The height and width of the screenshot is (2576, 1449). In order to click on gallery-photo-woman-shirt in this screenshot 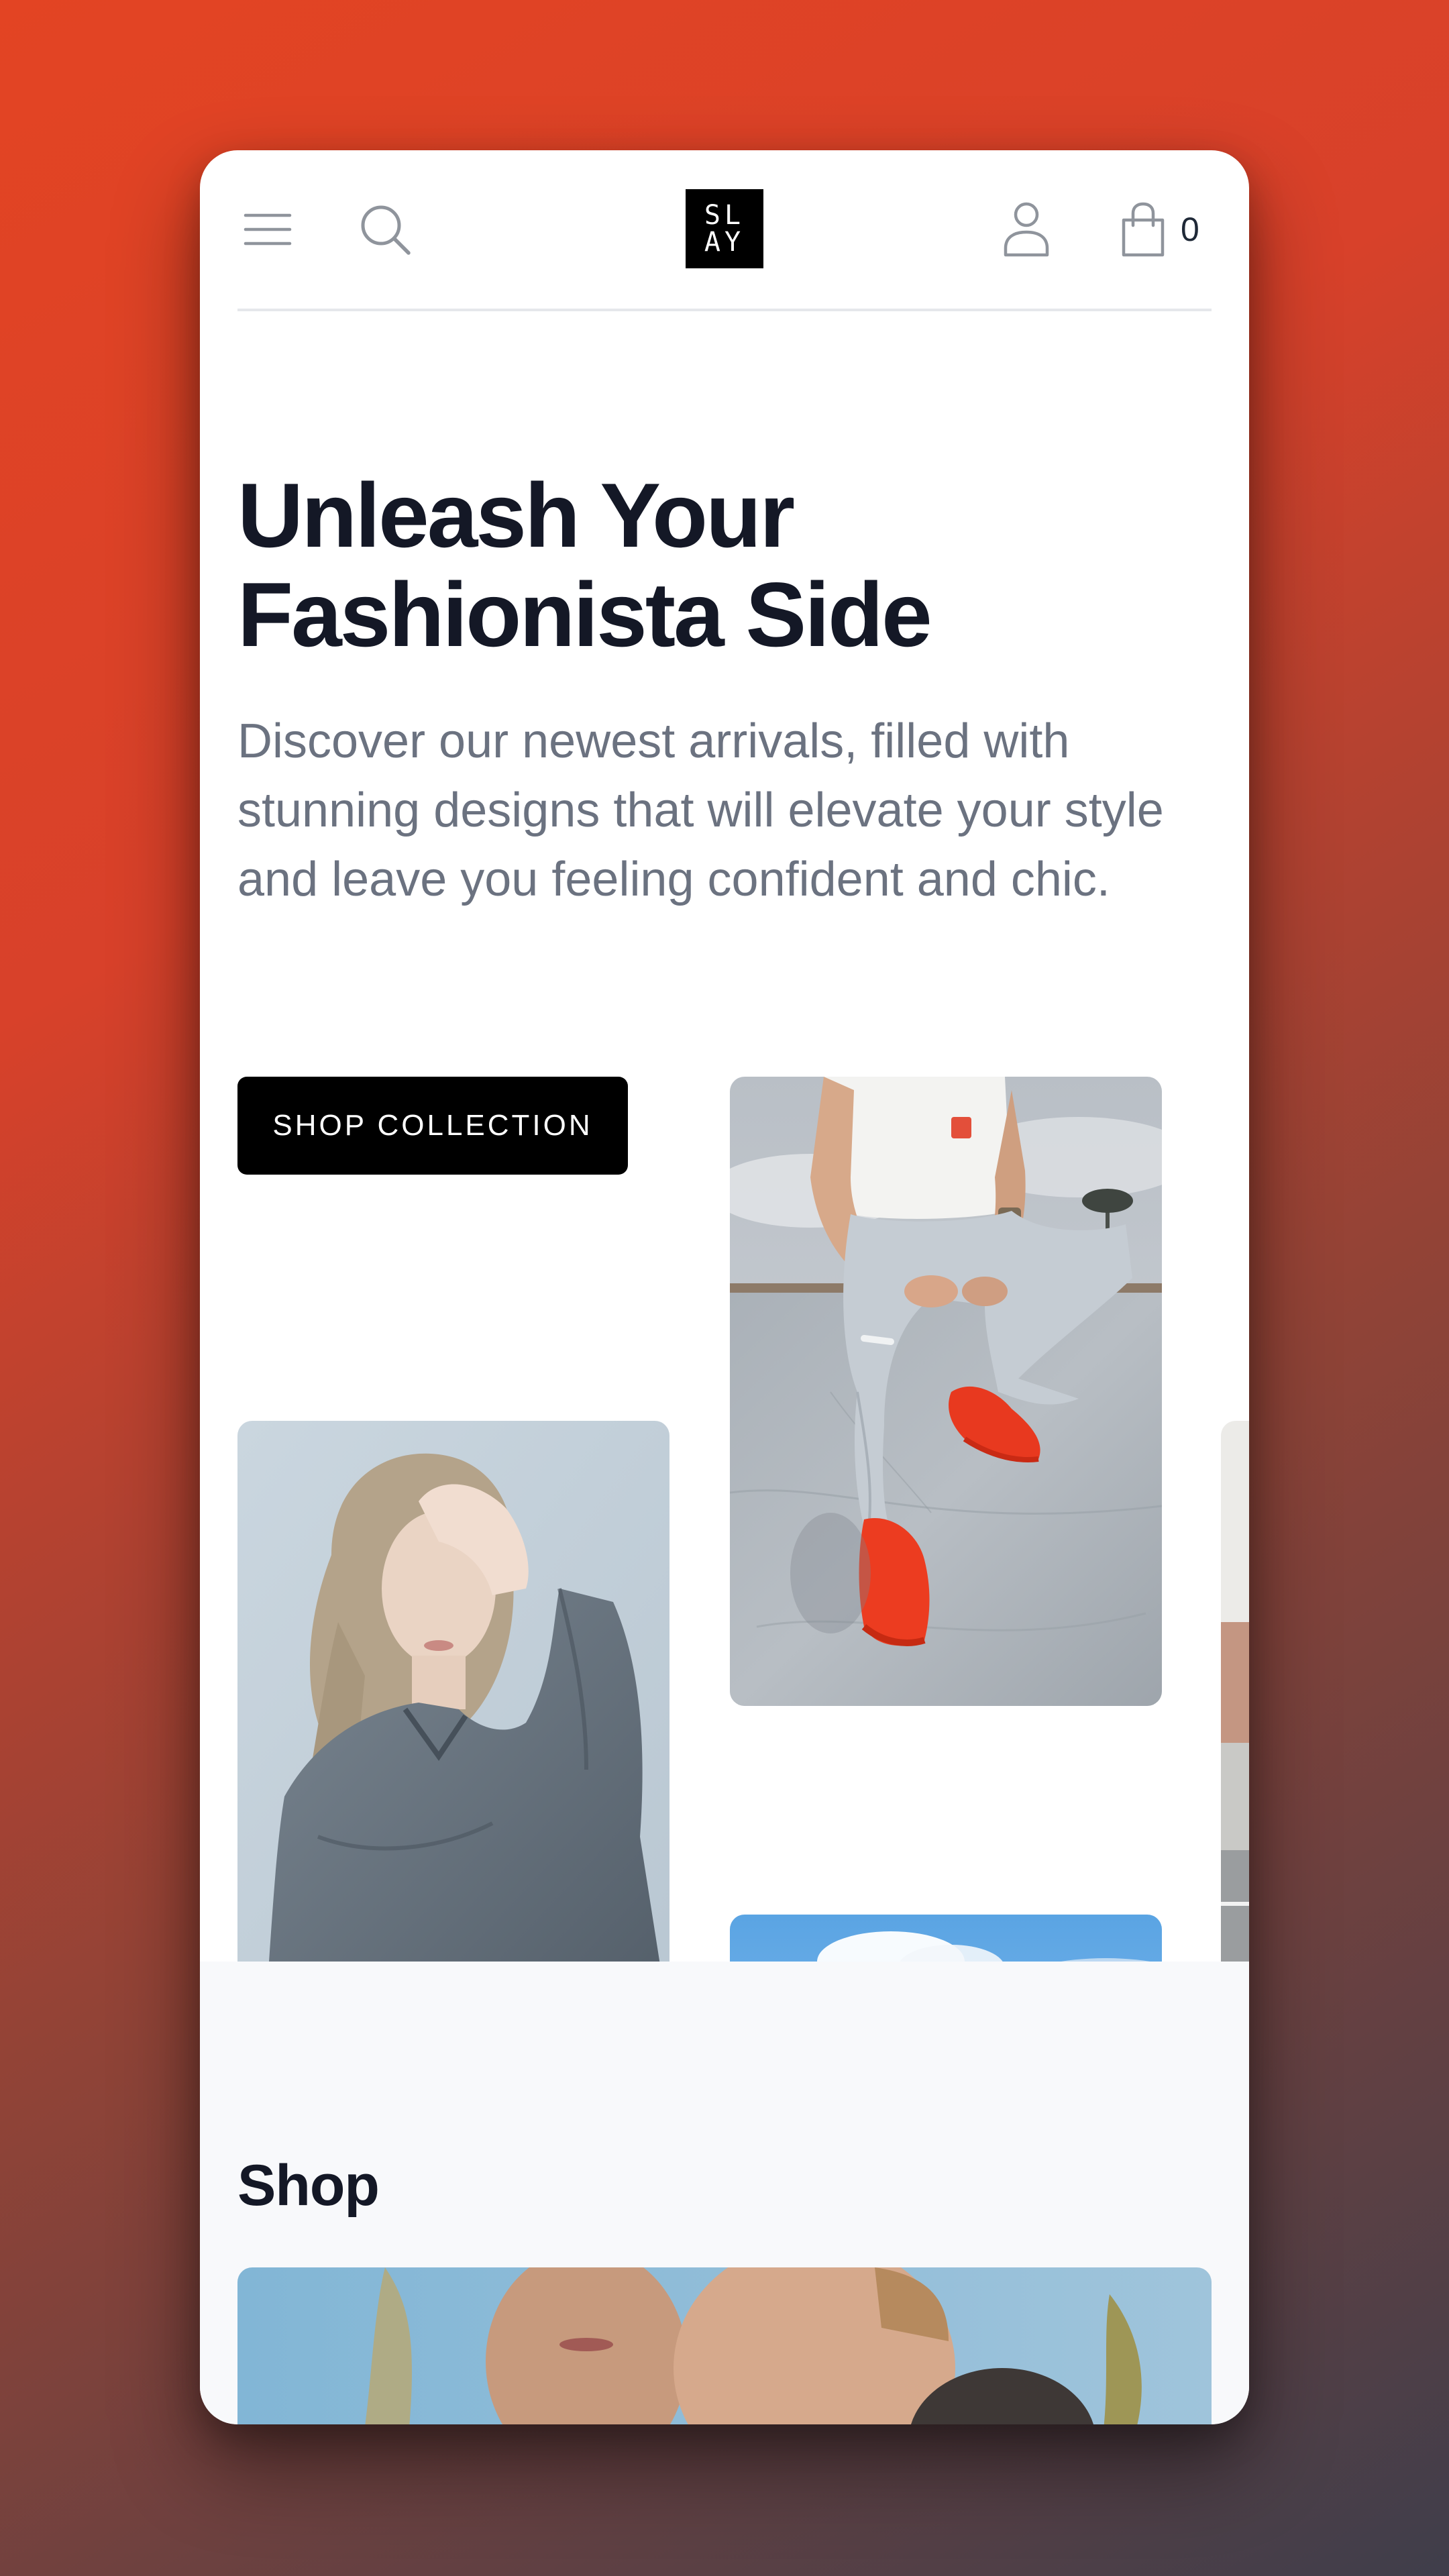, I will do `click(453, 1691)`.